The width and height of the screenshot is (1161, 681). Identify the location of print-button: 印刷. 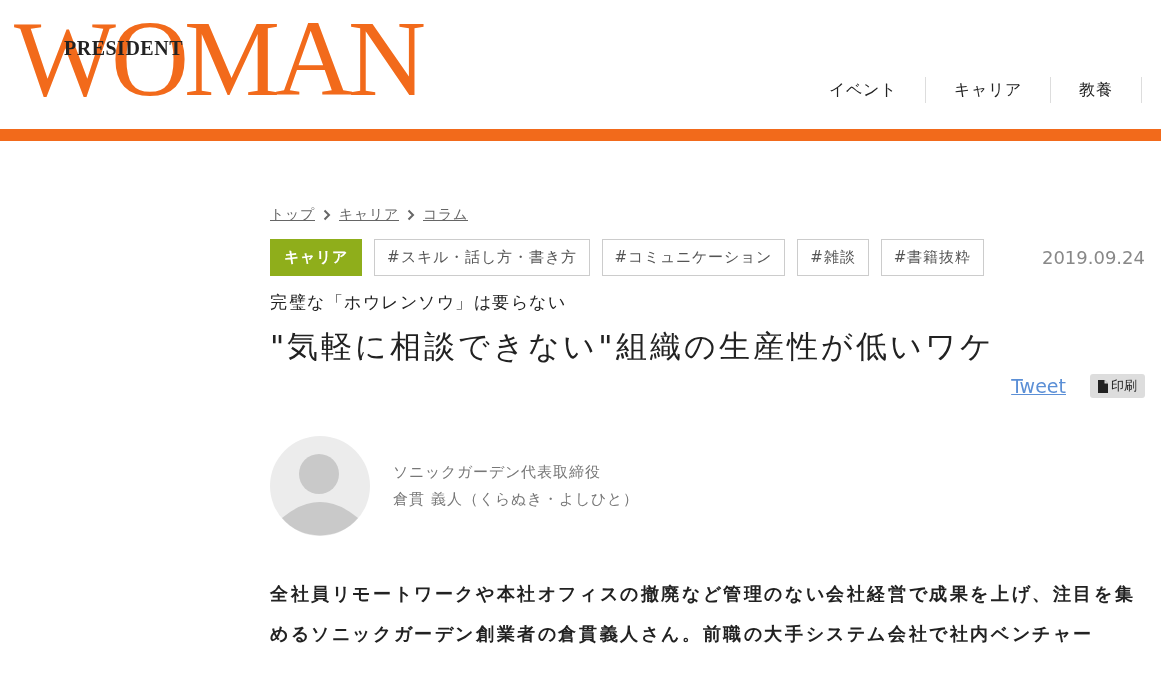
(1117, 386).